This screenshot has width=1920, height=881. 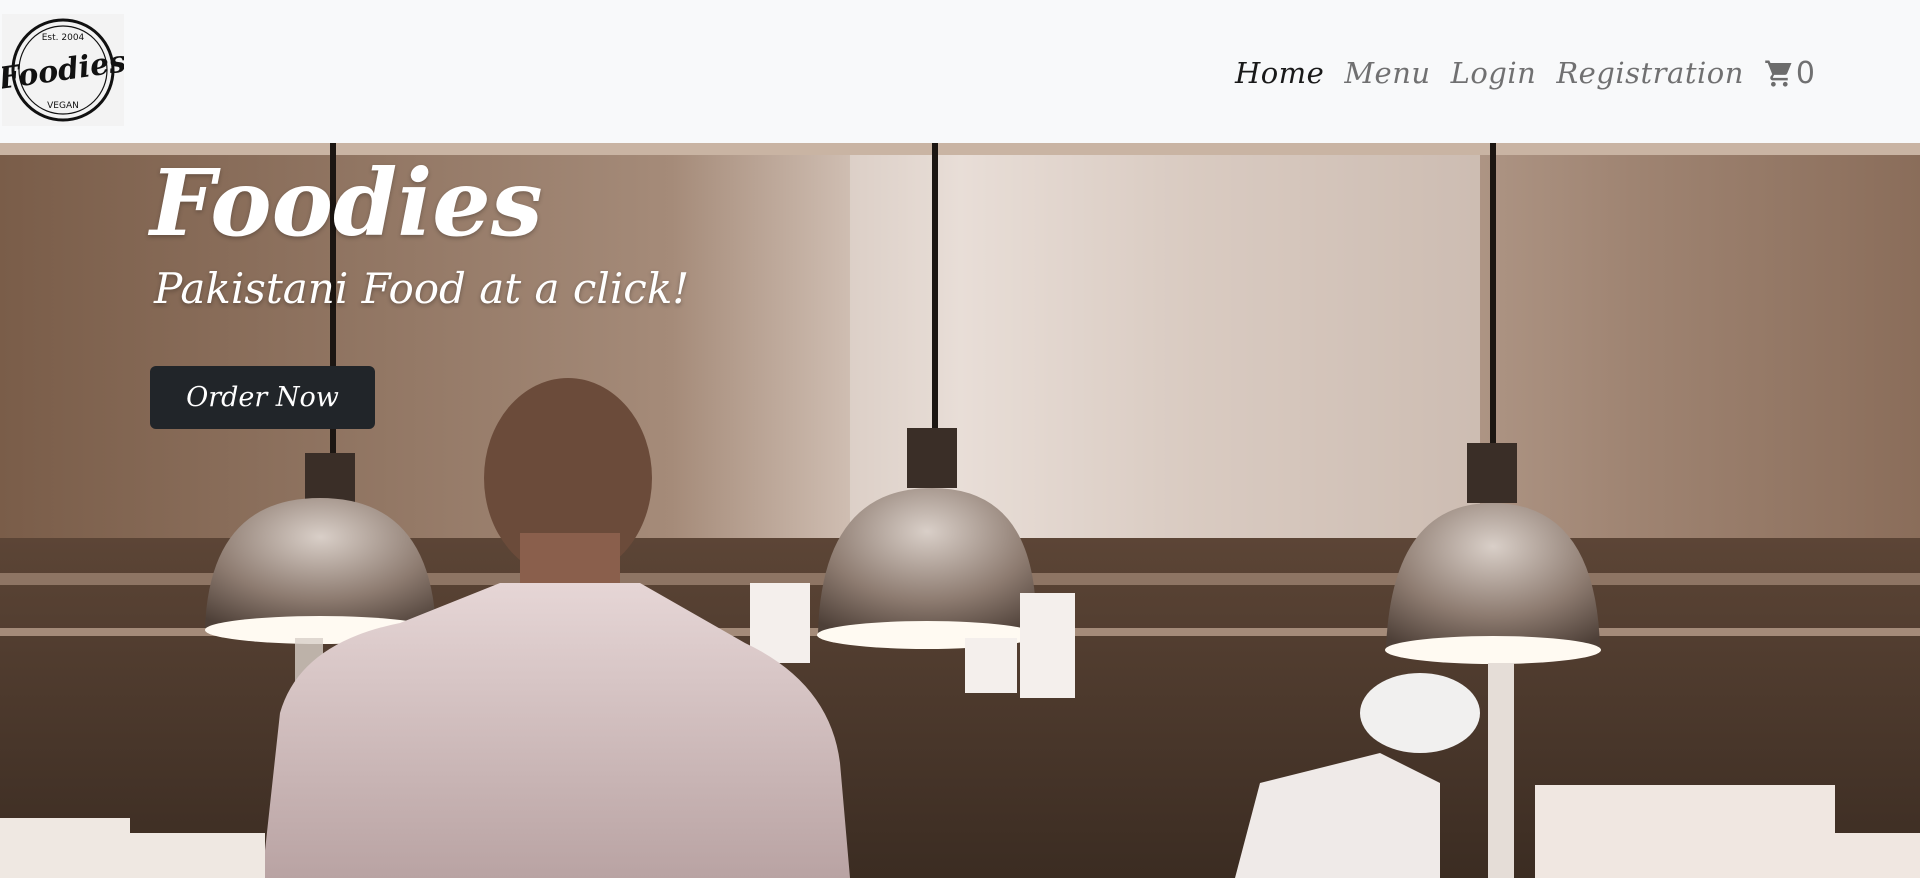 What do you see at coordinates (63, 106) in the screenshot?
I see `svg-text: VEGAN` at bounding box center [63, 106].